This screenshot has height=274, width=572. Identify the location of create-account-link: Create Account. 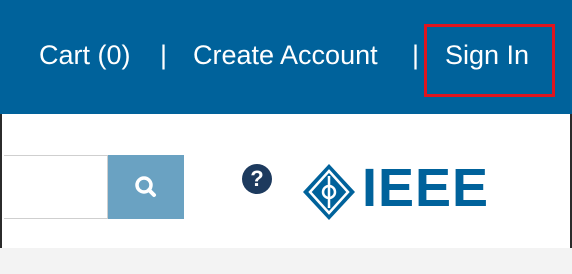
(285, 55).